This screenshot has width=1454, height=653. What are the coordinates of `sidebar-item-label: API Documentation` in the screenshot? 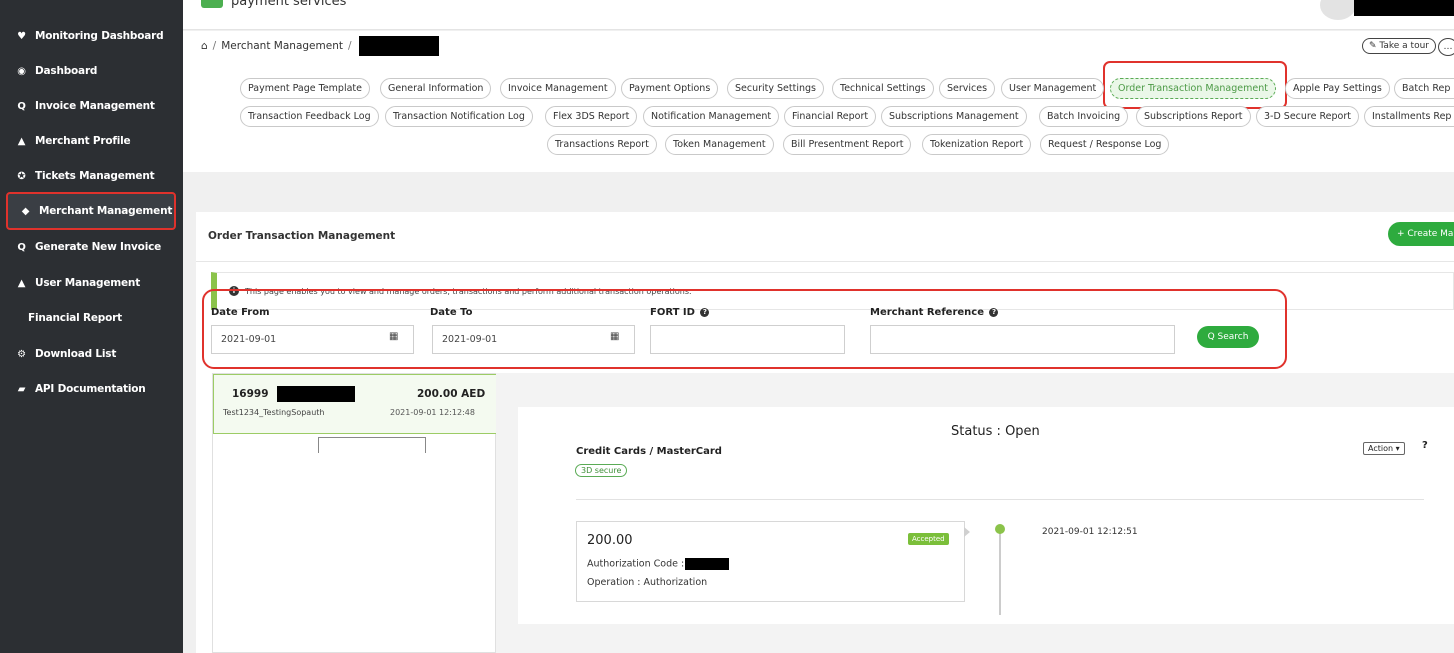 It's located at (90, 389).